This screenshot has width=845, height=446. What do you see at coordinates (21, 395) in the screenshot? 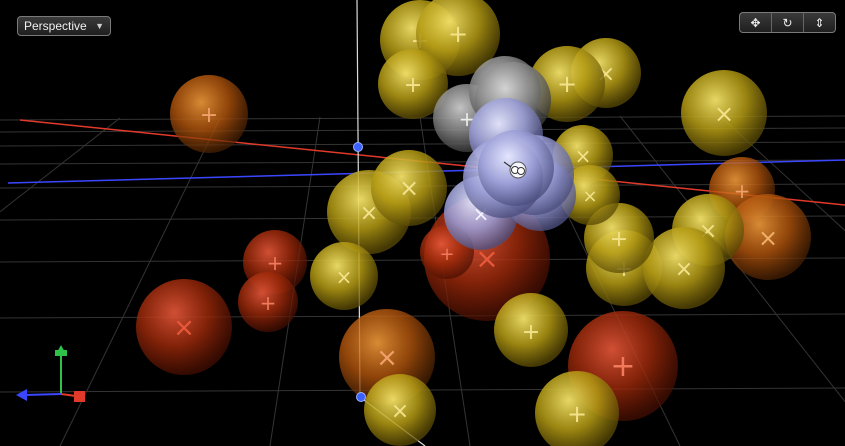
I see `gizmo-z-arrow-icon` at bounding box center [21, 395].